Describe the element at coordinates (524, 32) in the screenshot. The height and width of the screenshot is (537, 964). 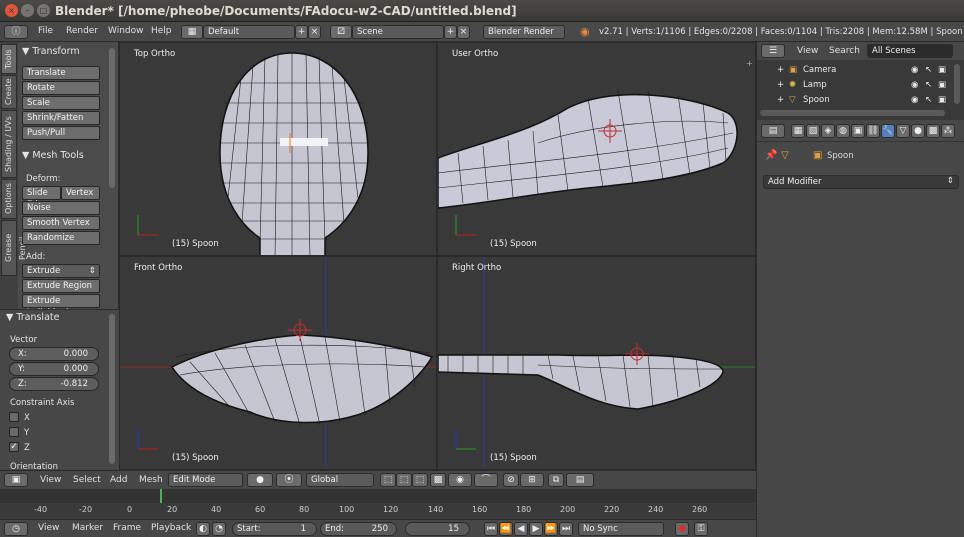
I see `render-engine-select: Blender Render` at that location.